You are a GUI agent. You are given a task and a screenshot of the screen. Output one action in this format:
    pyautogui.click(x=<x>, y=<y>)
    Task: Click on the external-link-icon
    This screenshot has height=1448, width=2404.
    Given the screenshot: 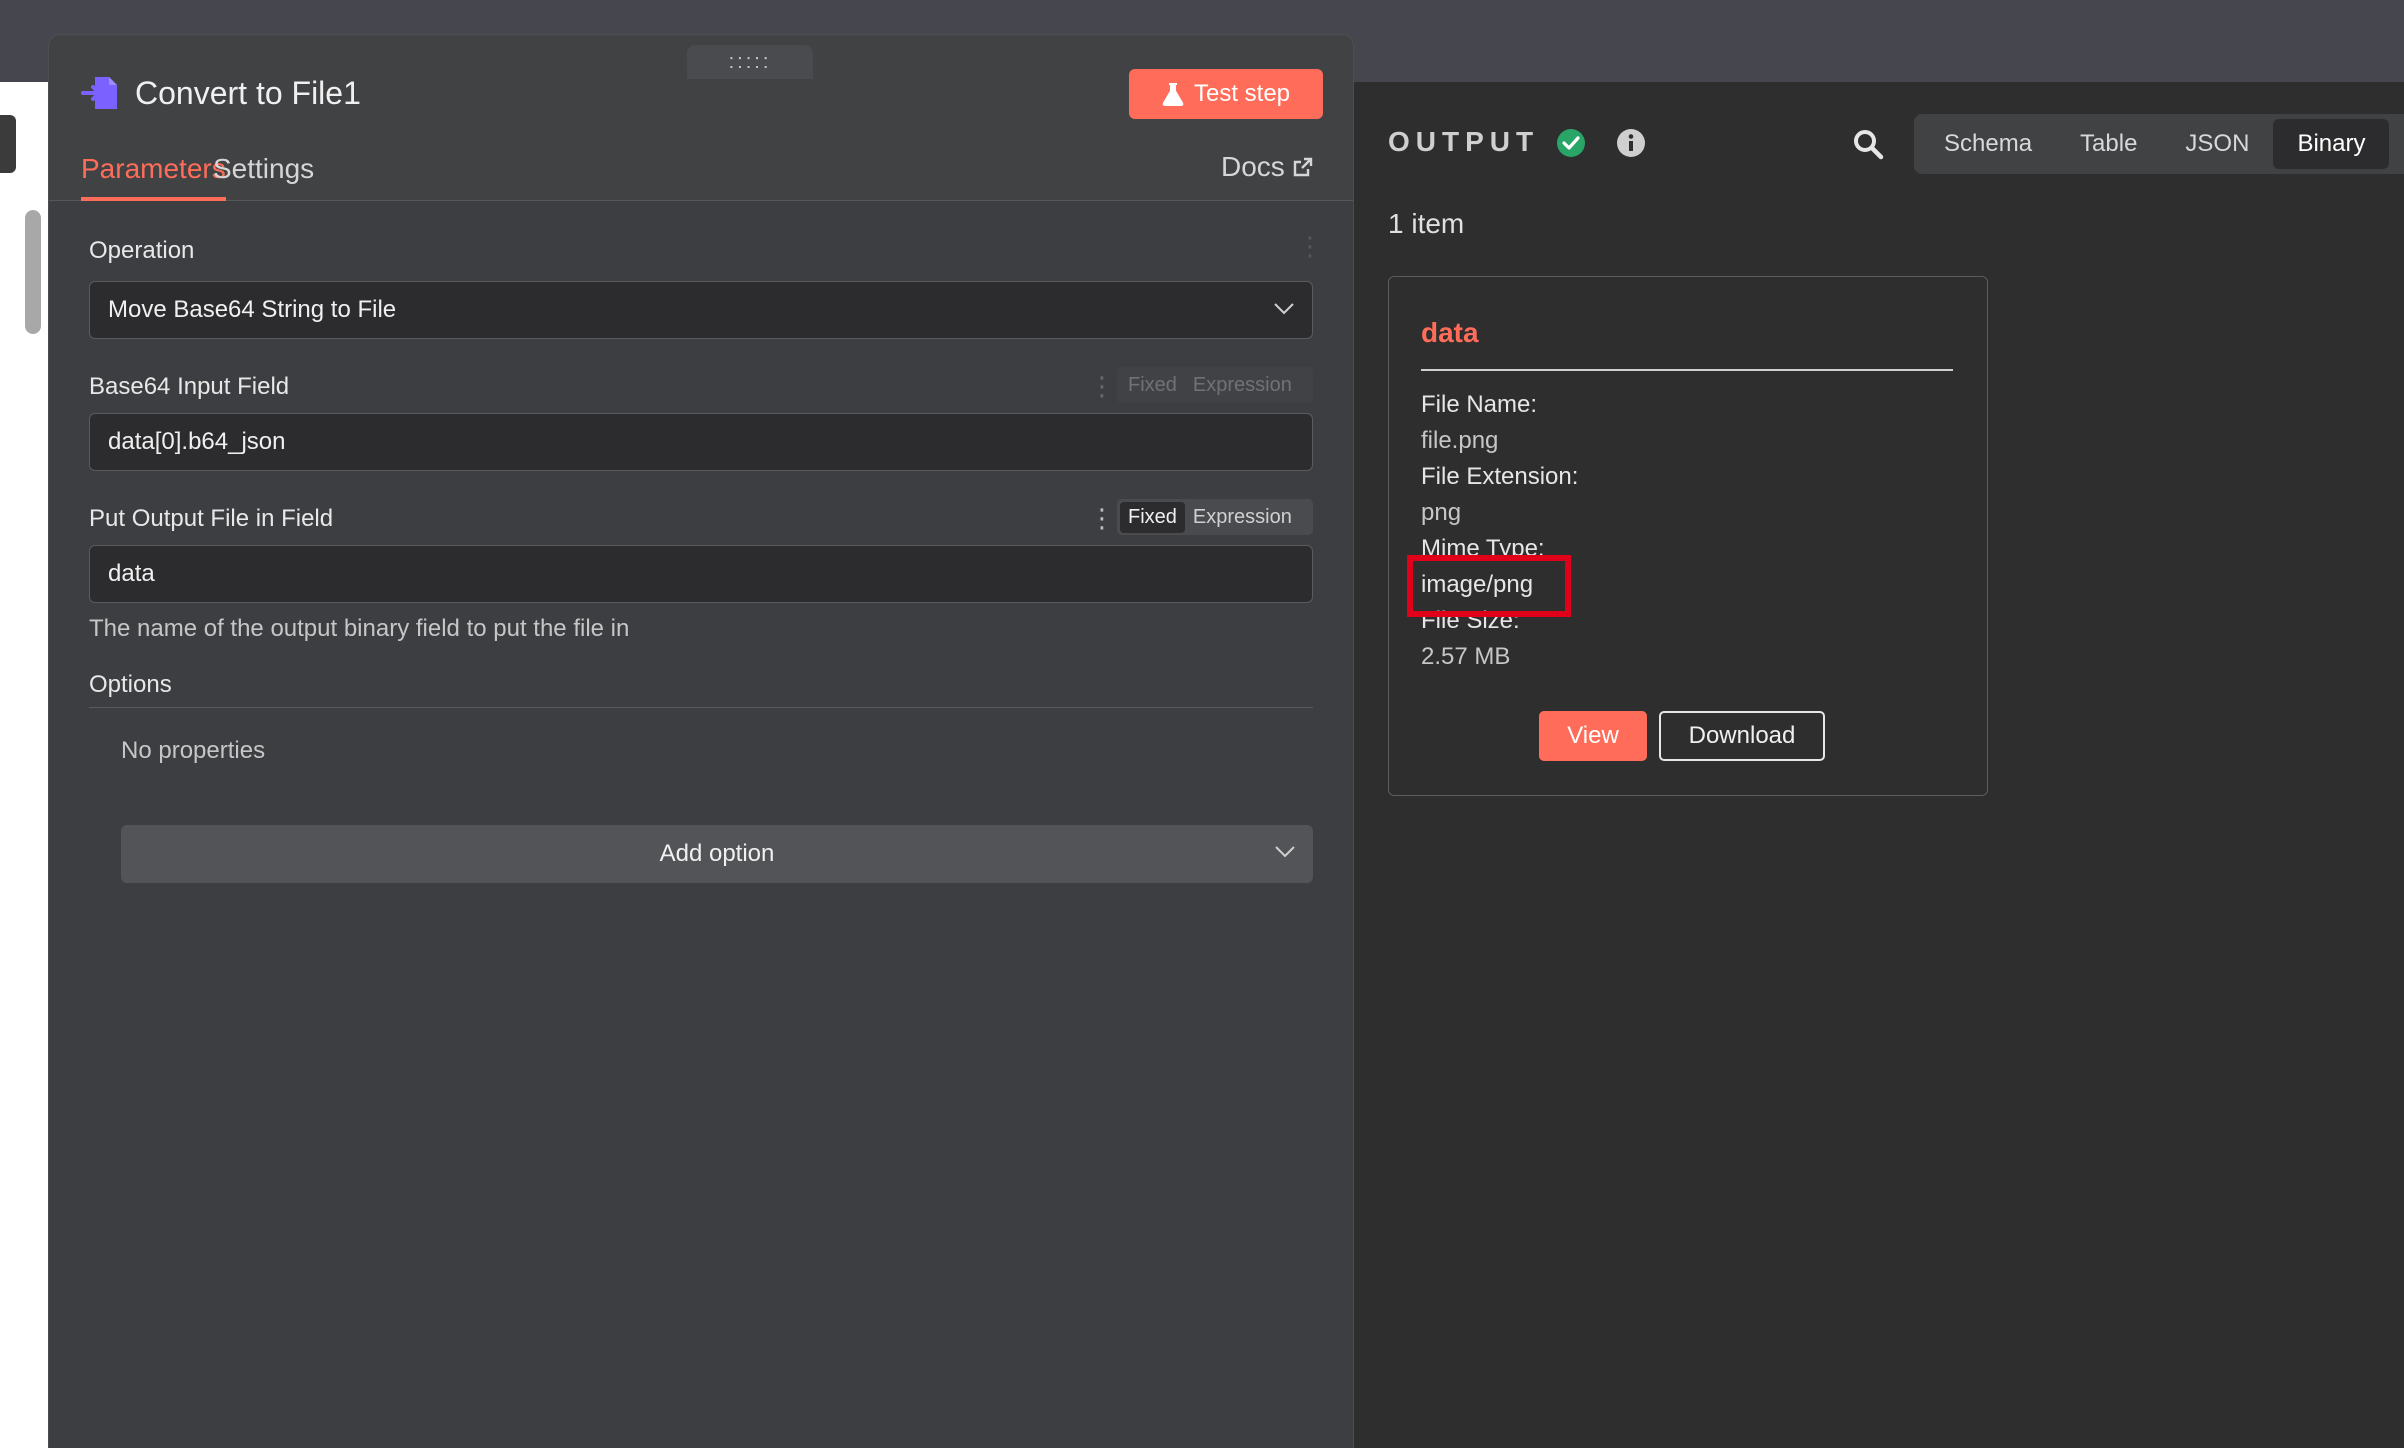 What is the action you would take?
    pyautogui.click(x=1302, y=167)
    